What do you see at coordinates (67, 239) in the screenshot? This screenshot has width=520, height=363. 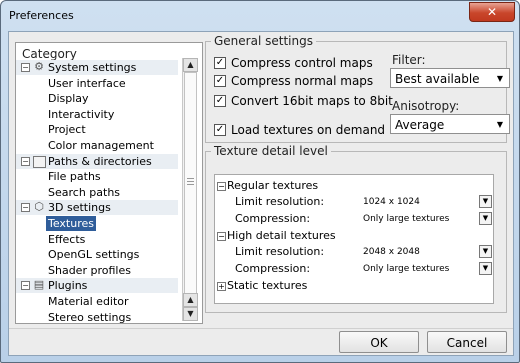 I see `category-label: Effects` at bounding box center [67, 239].